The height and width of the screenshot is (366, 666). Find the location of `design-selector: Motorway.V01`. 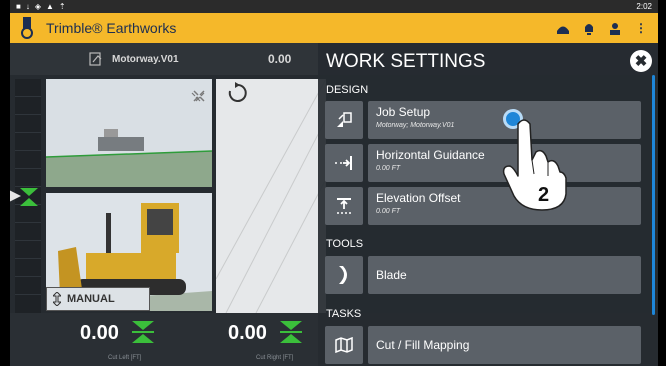

design-selector: Motorway.V01 is located at coordinates (133, 59).